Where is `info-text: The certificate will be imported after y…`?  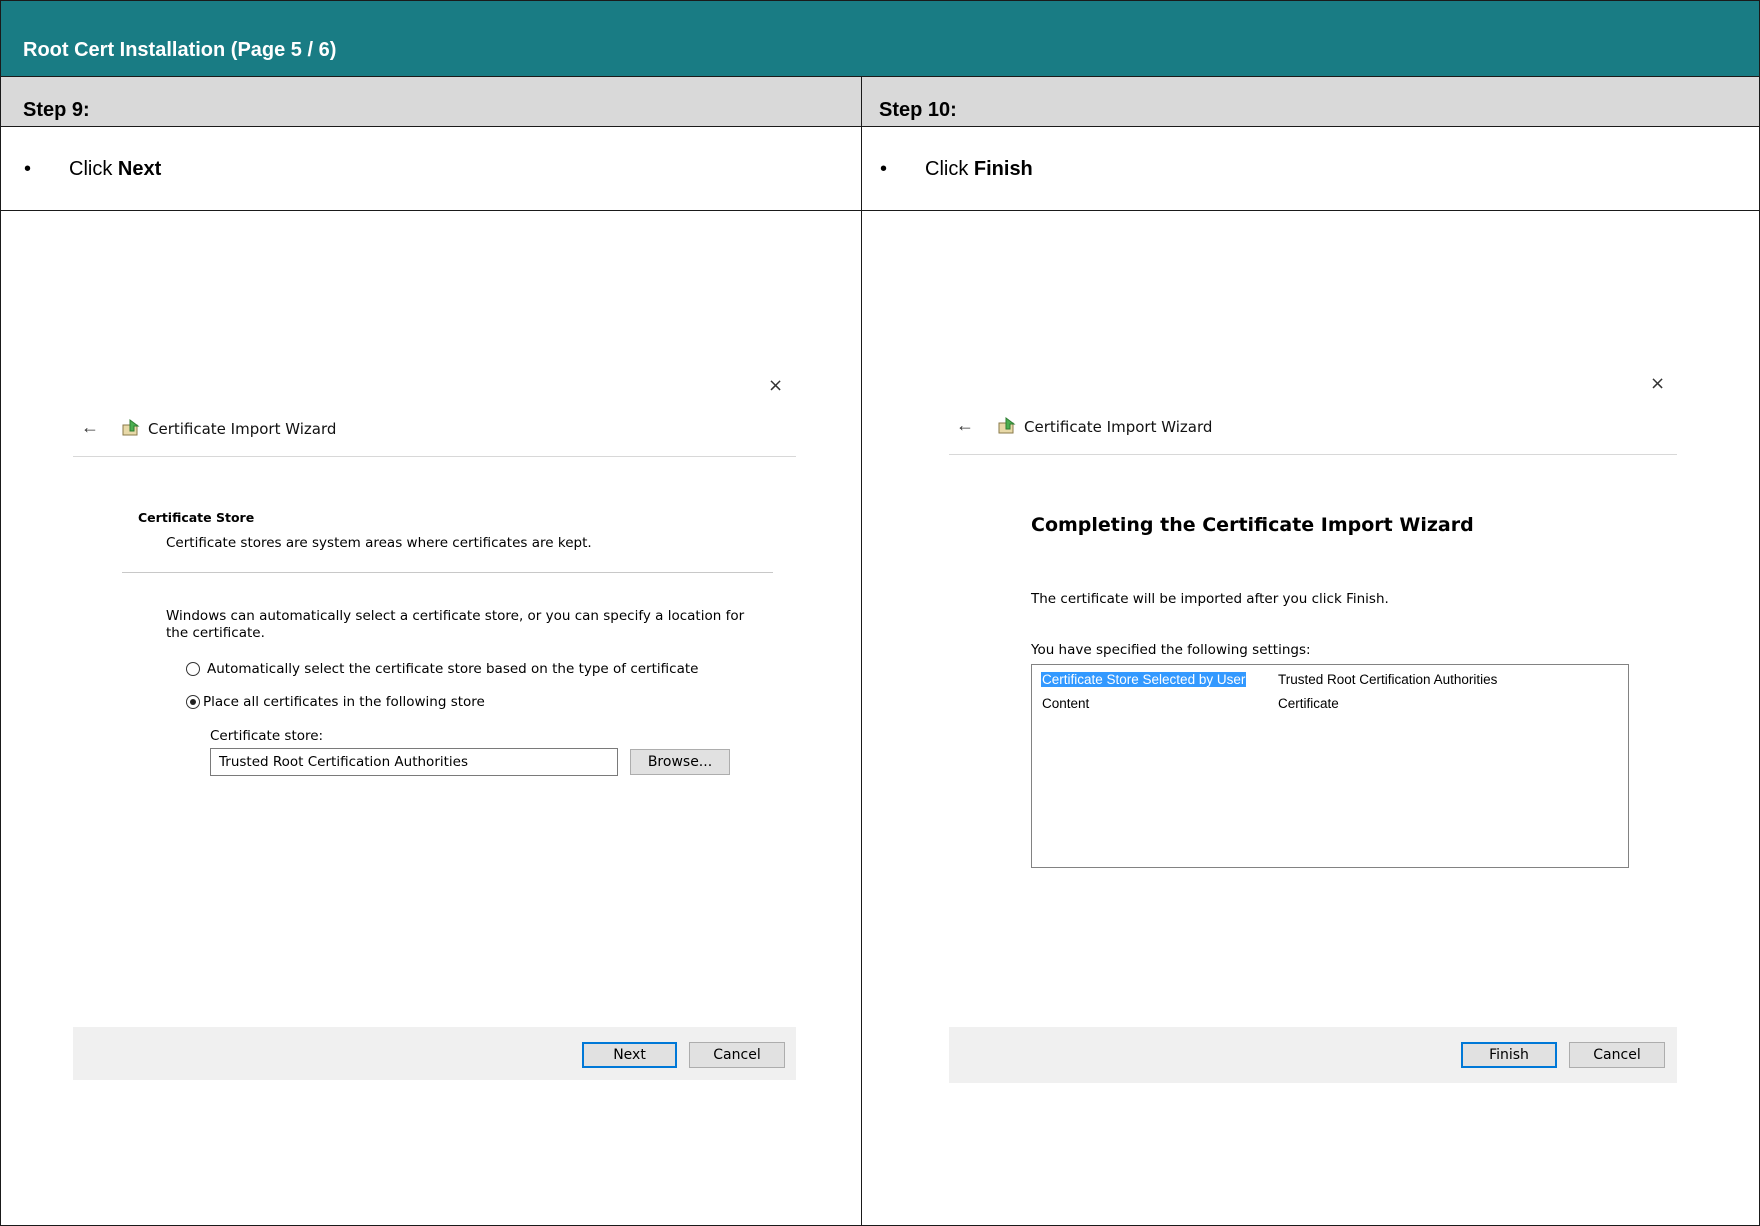
info-text: The certificate will be imported after y… is located at coordinates (1210, 599).